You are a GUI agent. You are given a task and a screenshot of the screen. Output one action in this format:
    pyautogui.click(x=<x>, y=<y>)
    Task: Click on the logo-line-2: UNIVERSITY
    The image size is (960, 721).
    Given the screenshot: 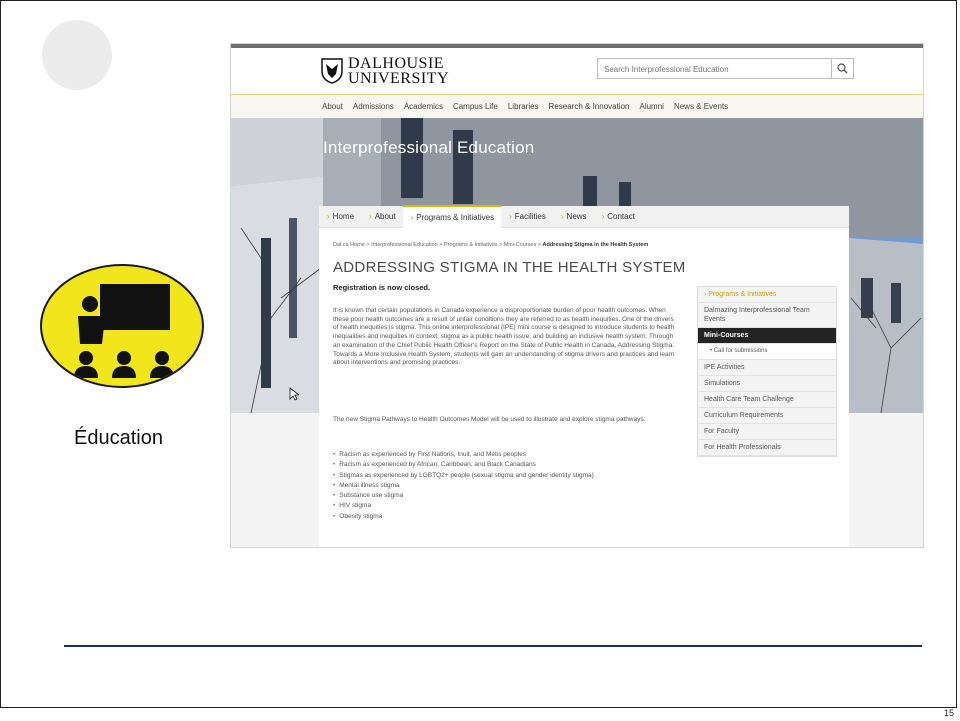 What is the action you would take?
    pyautogui.click(x=398, y=78)
    